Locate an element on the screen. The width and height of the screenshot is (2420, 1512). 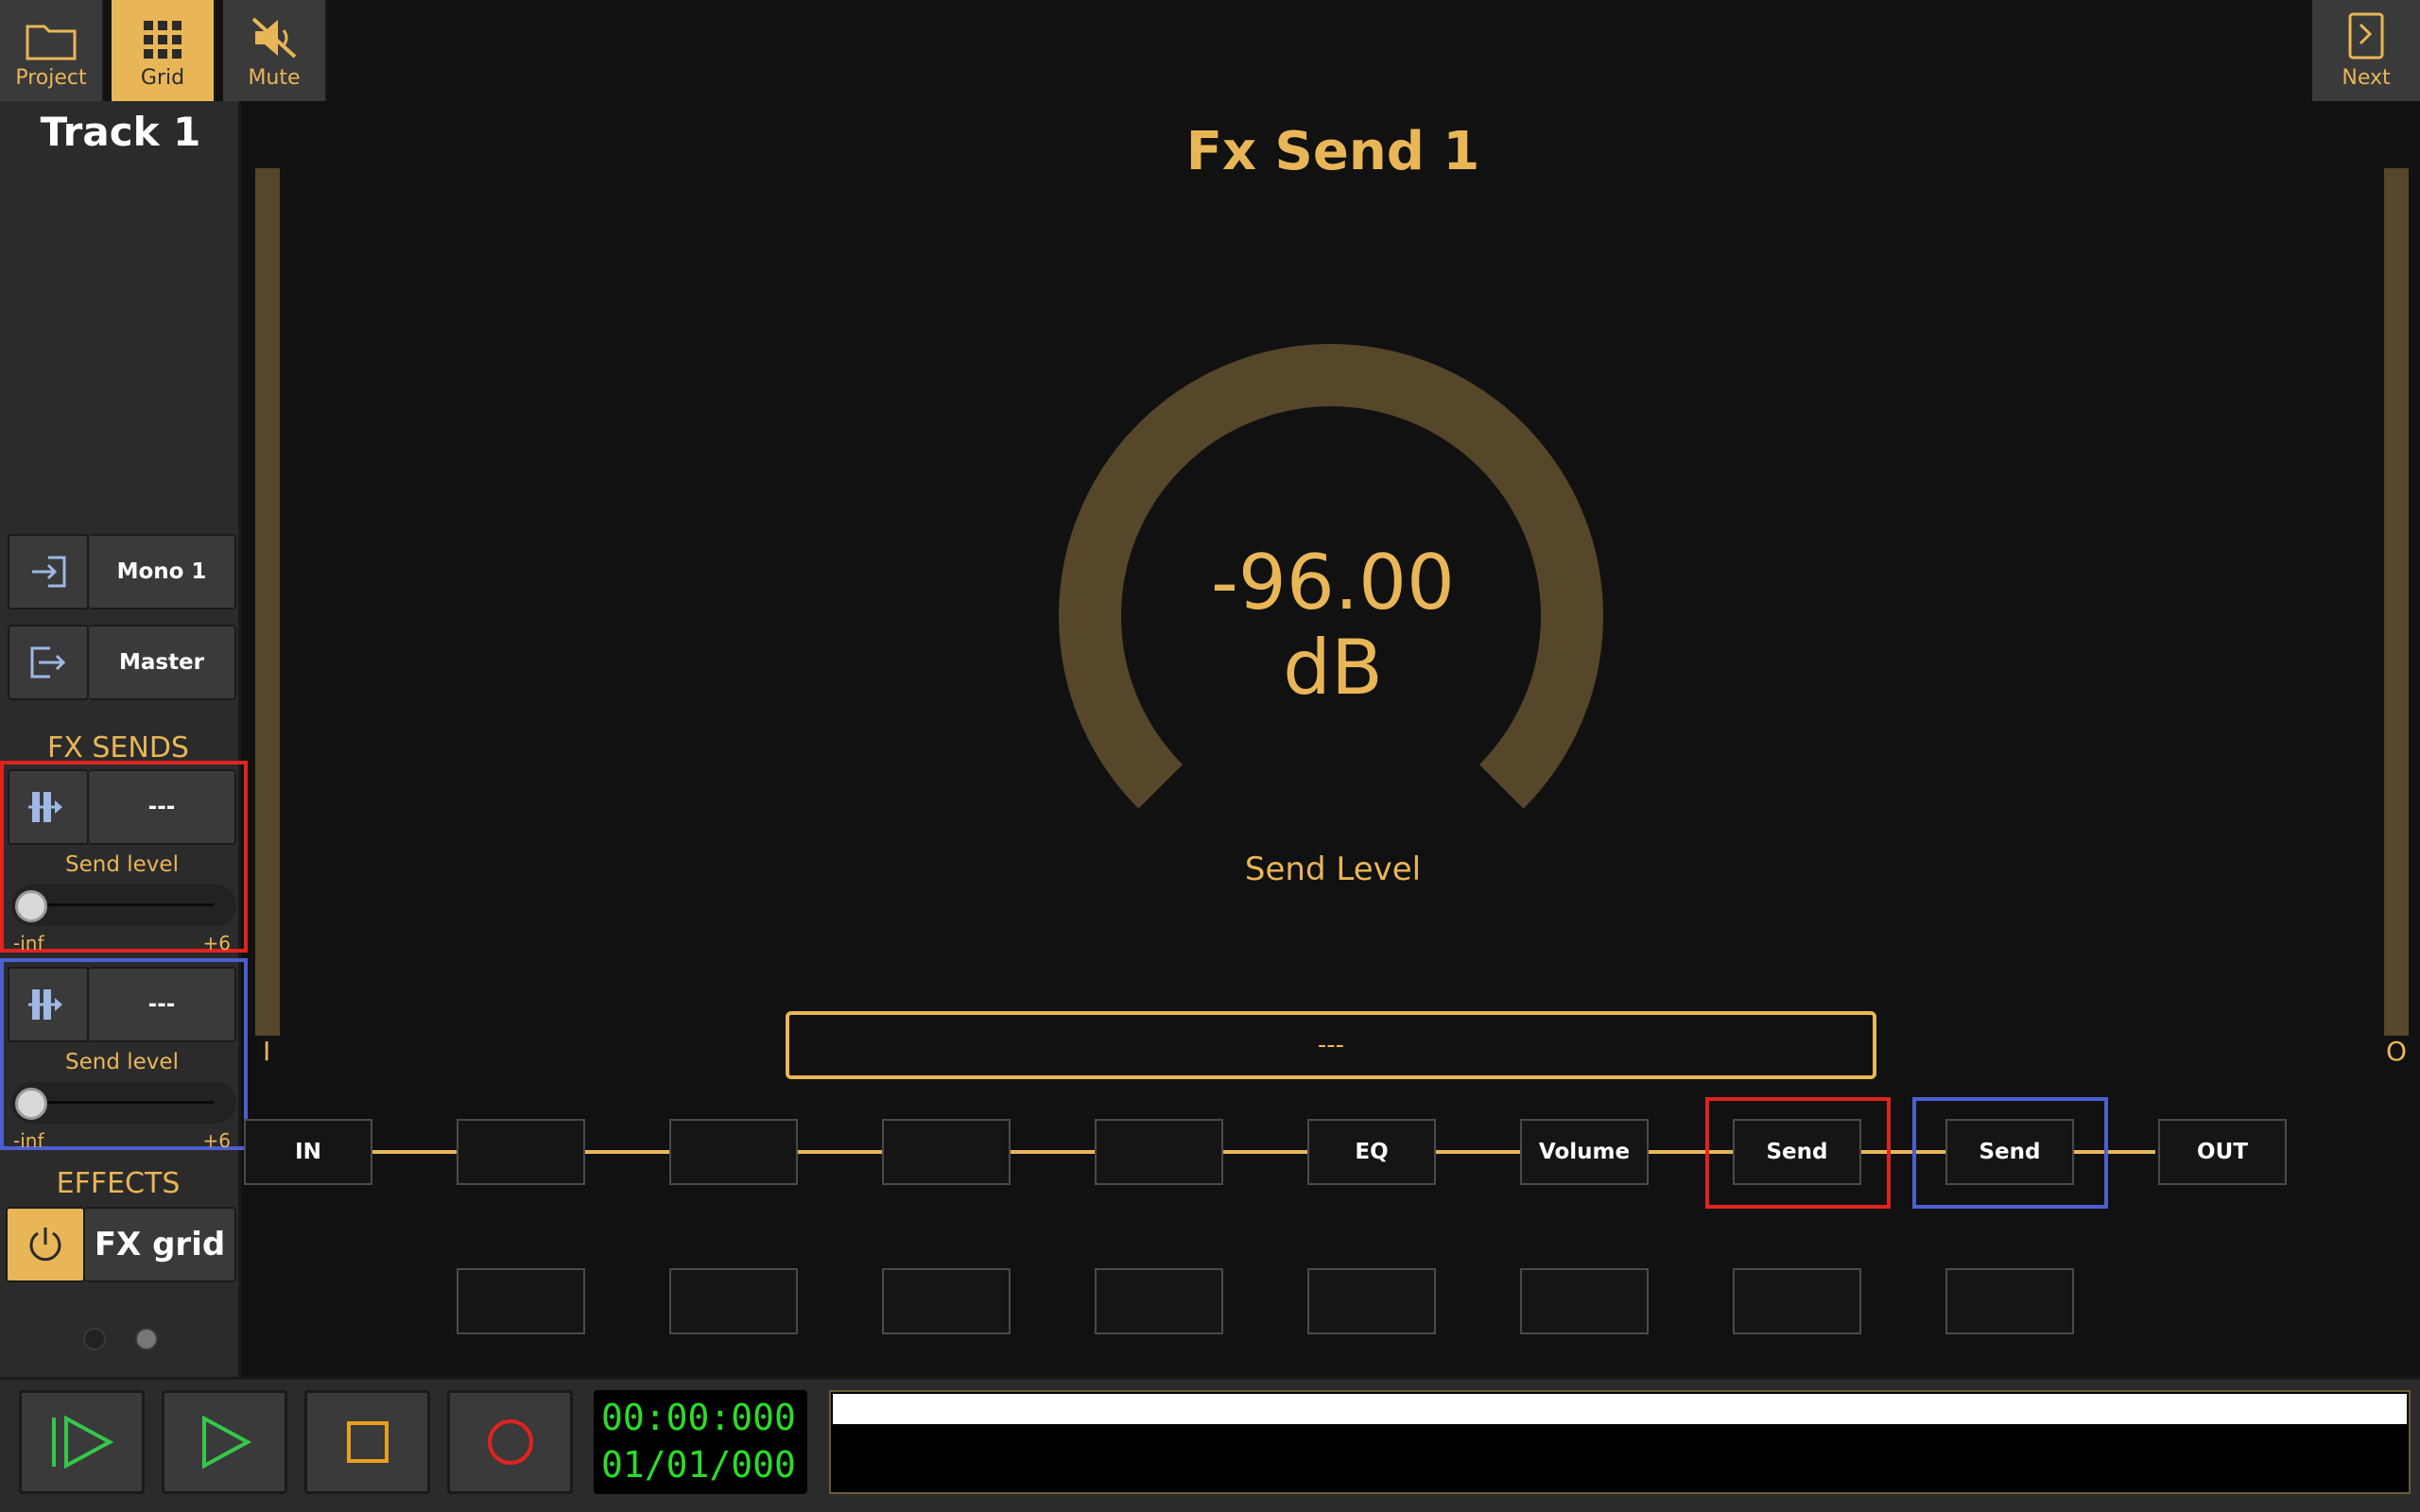
send-2-level-slider is located at coordinates (123, 1103).